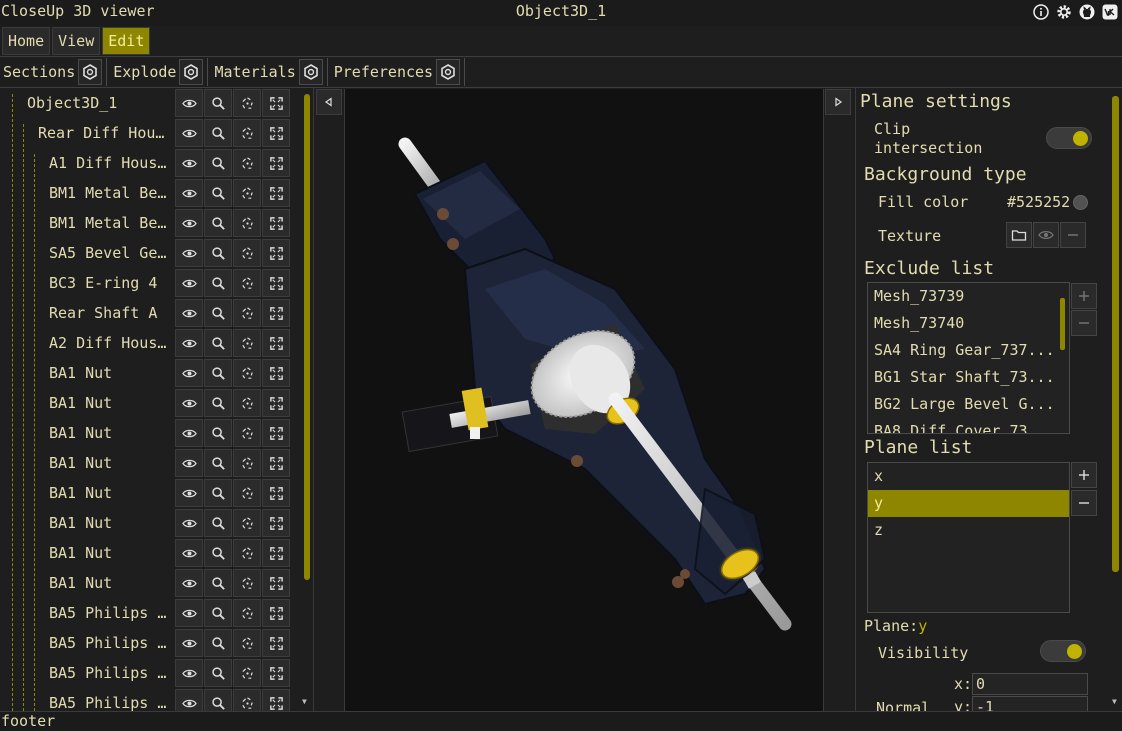 This screenshot has height=731, width=1122. I want to click on settings-icon, so click(1064, 12).